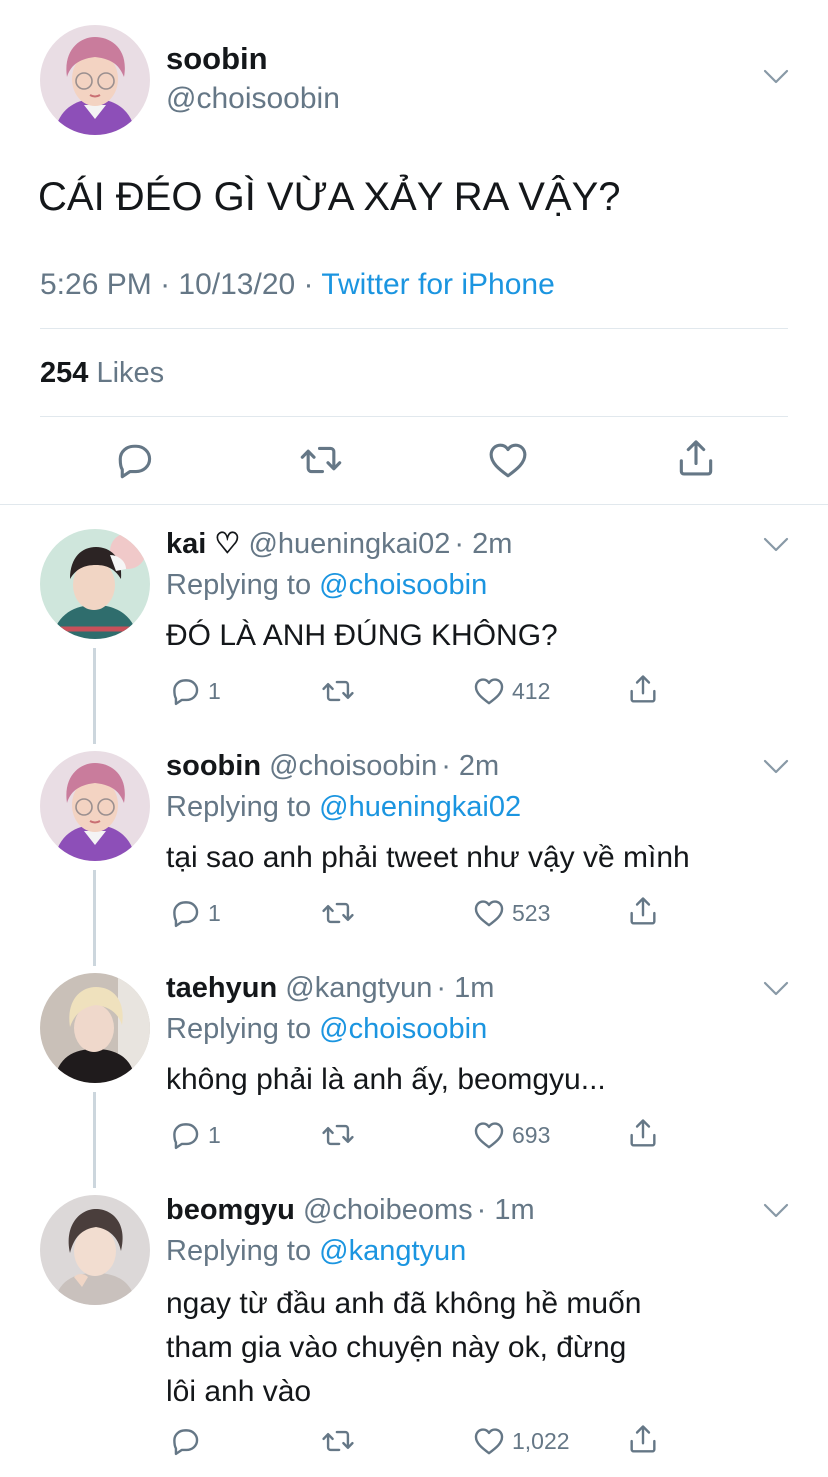 This screenshot has height=1477, width=828. What do you see at coordinates (396, 1347) in the screenshot?
I see `reply-text-line: tham gia vào chuyện này ok, đừng` at bounding box center [396, 1347].